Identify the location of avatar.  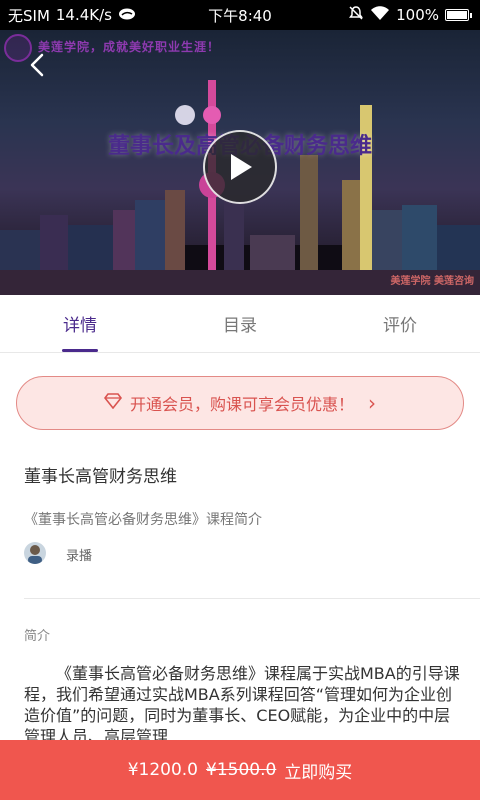
(35, 553).